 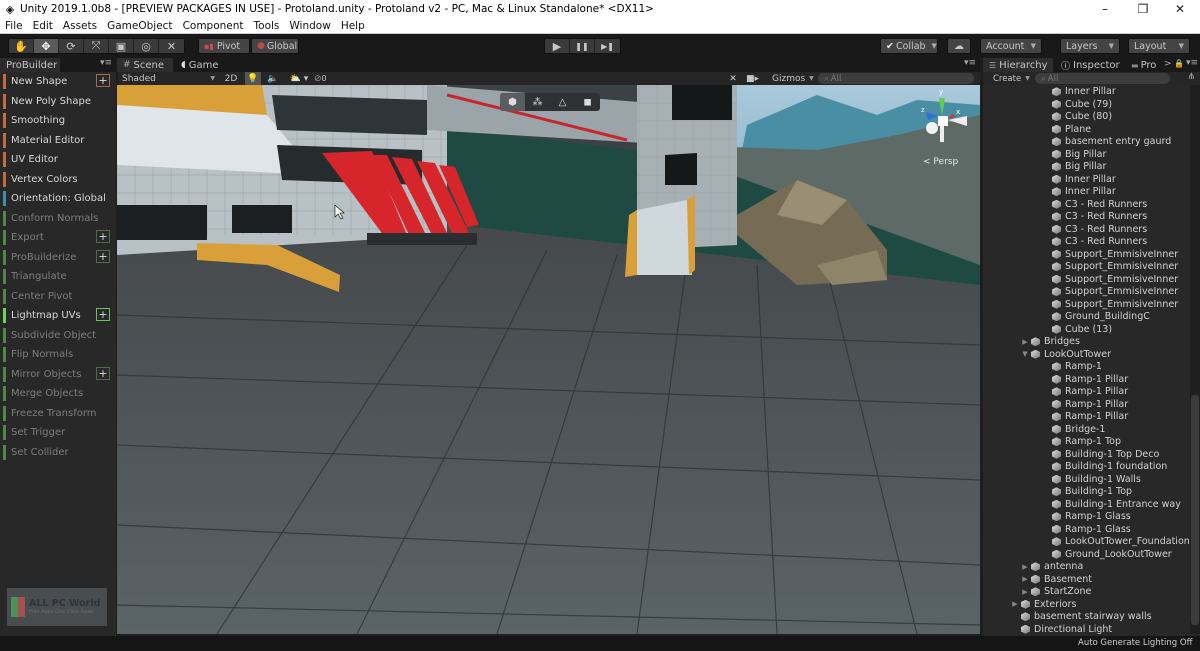 I want to click on hierarchy-item: Ramp-1 Glass, so click(x=1086, y=517).